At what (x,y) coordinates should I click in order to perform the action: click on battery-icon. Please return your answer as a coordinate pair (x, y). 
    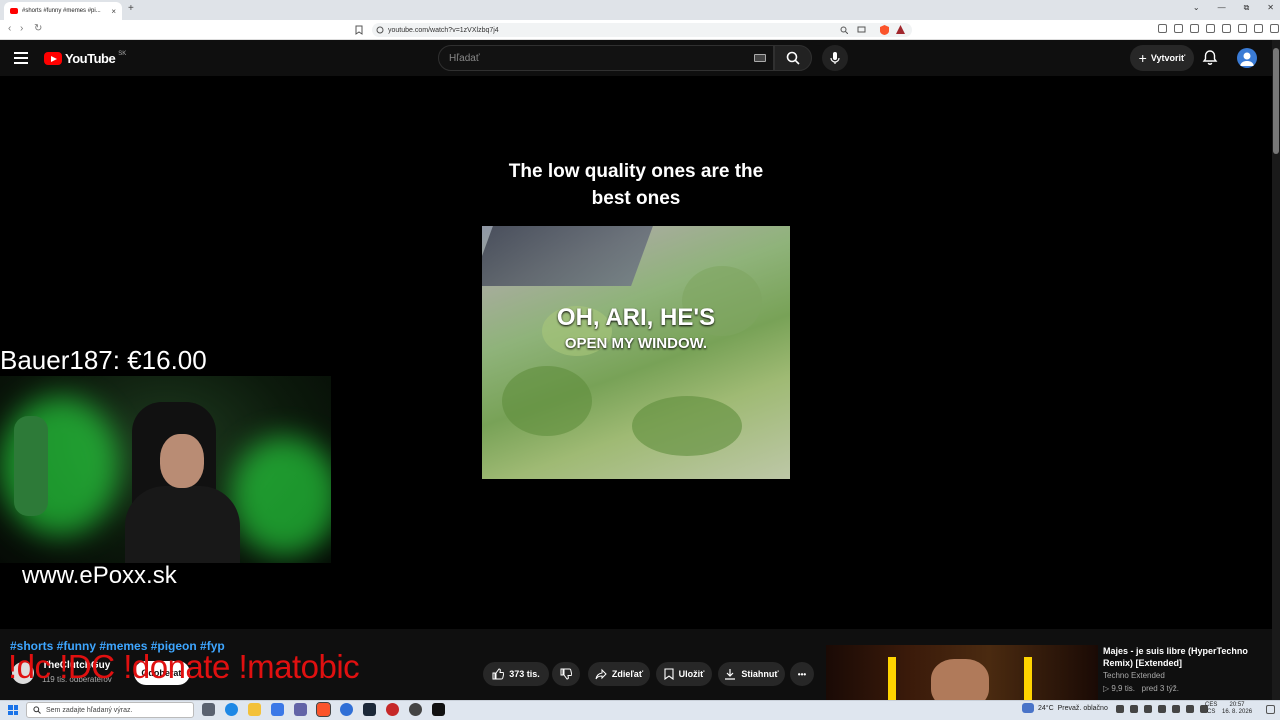
    Looking at the image, I should click on (1190, 709).